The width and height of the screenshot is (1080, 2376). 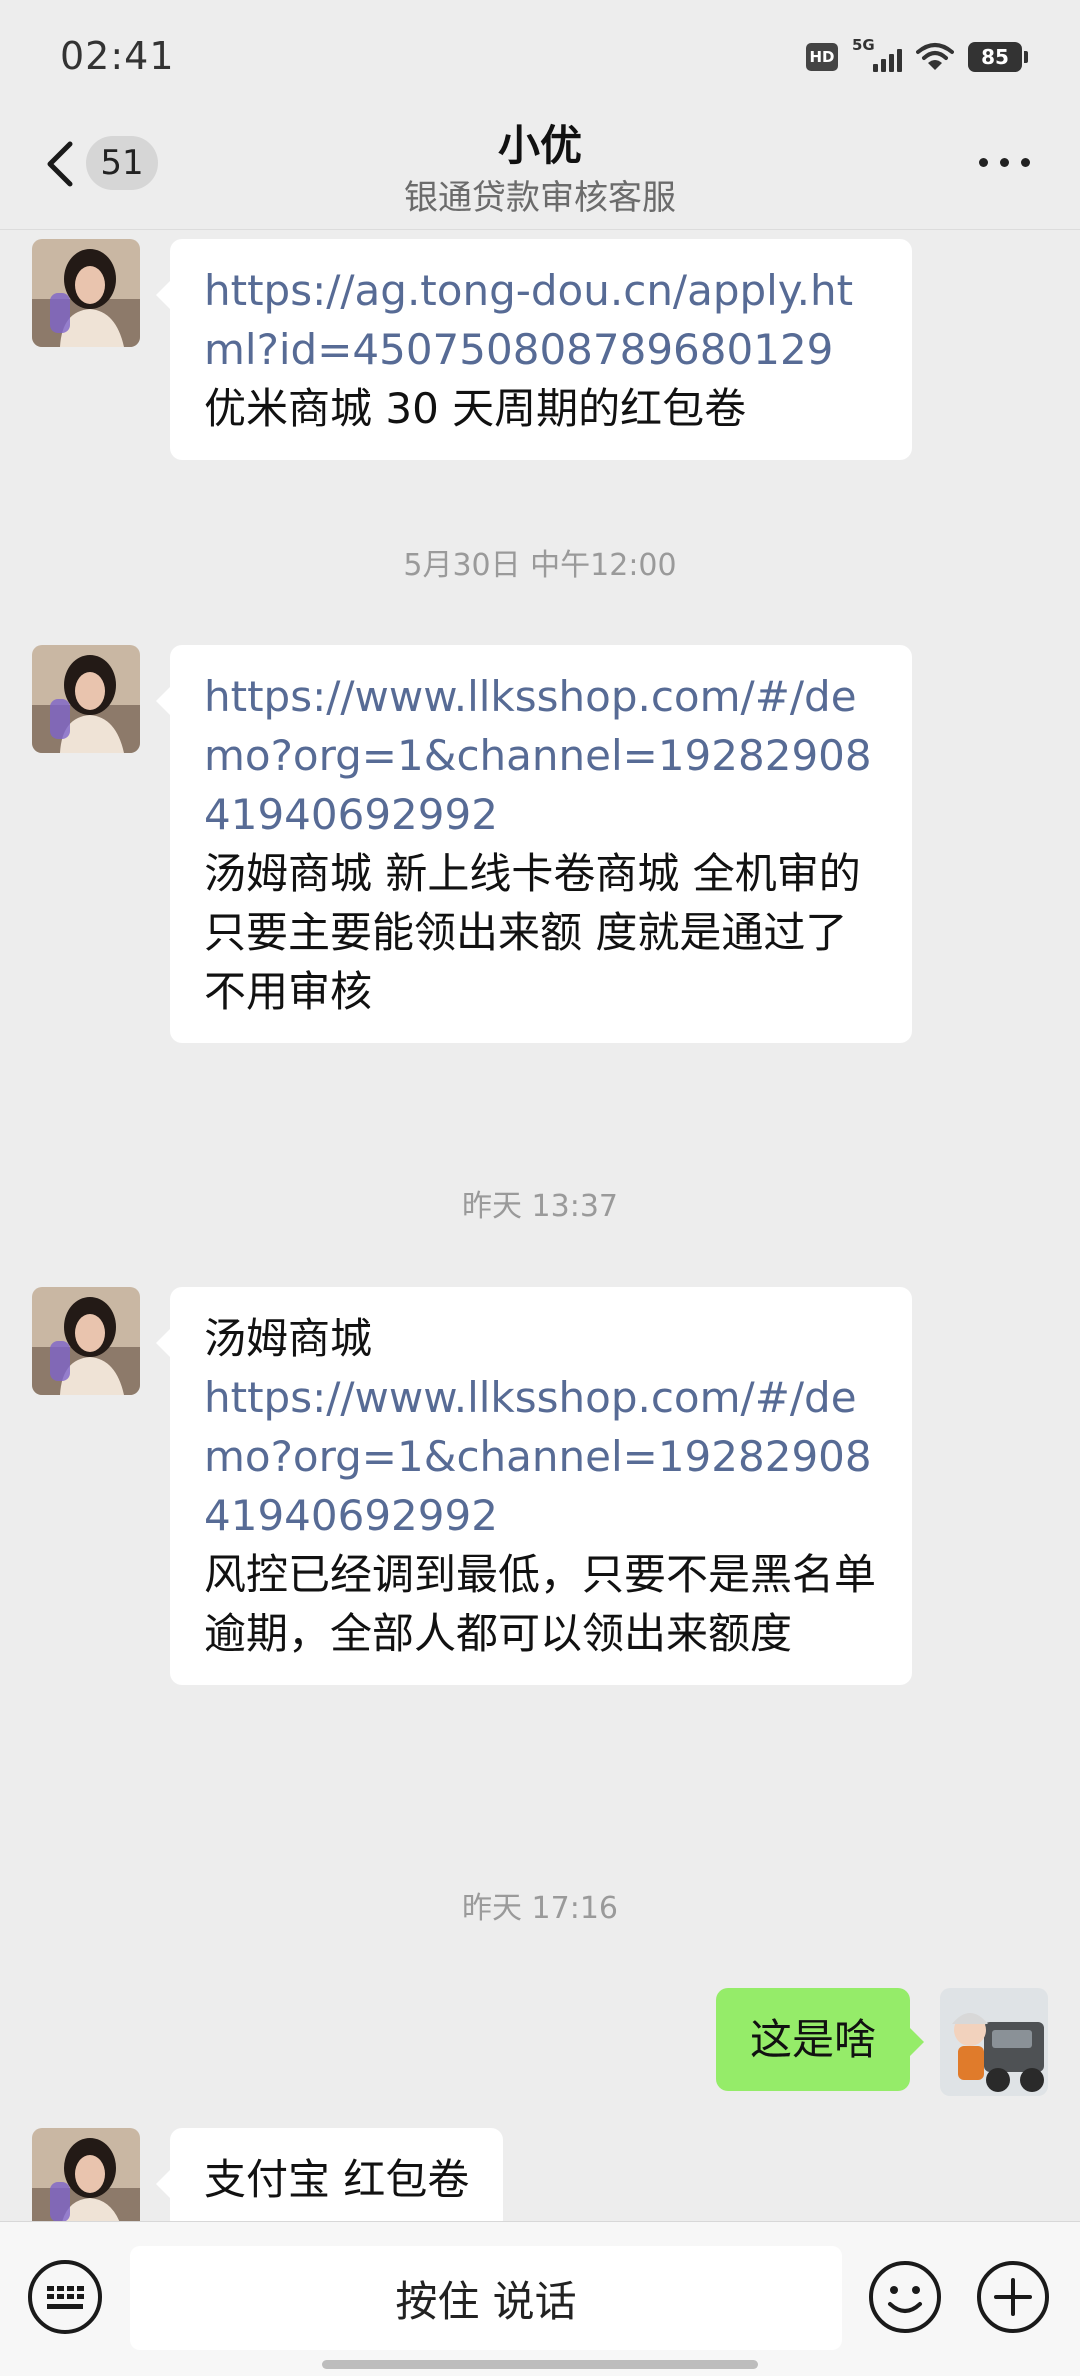 I want to click on hd-icon: HD, so click(x=822, y=57).